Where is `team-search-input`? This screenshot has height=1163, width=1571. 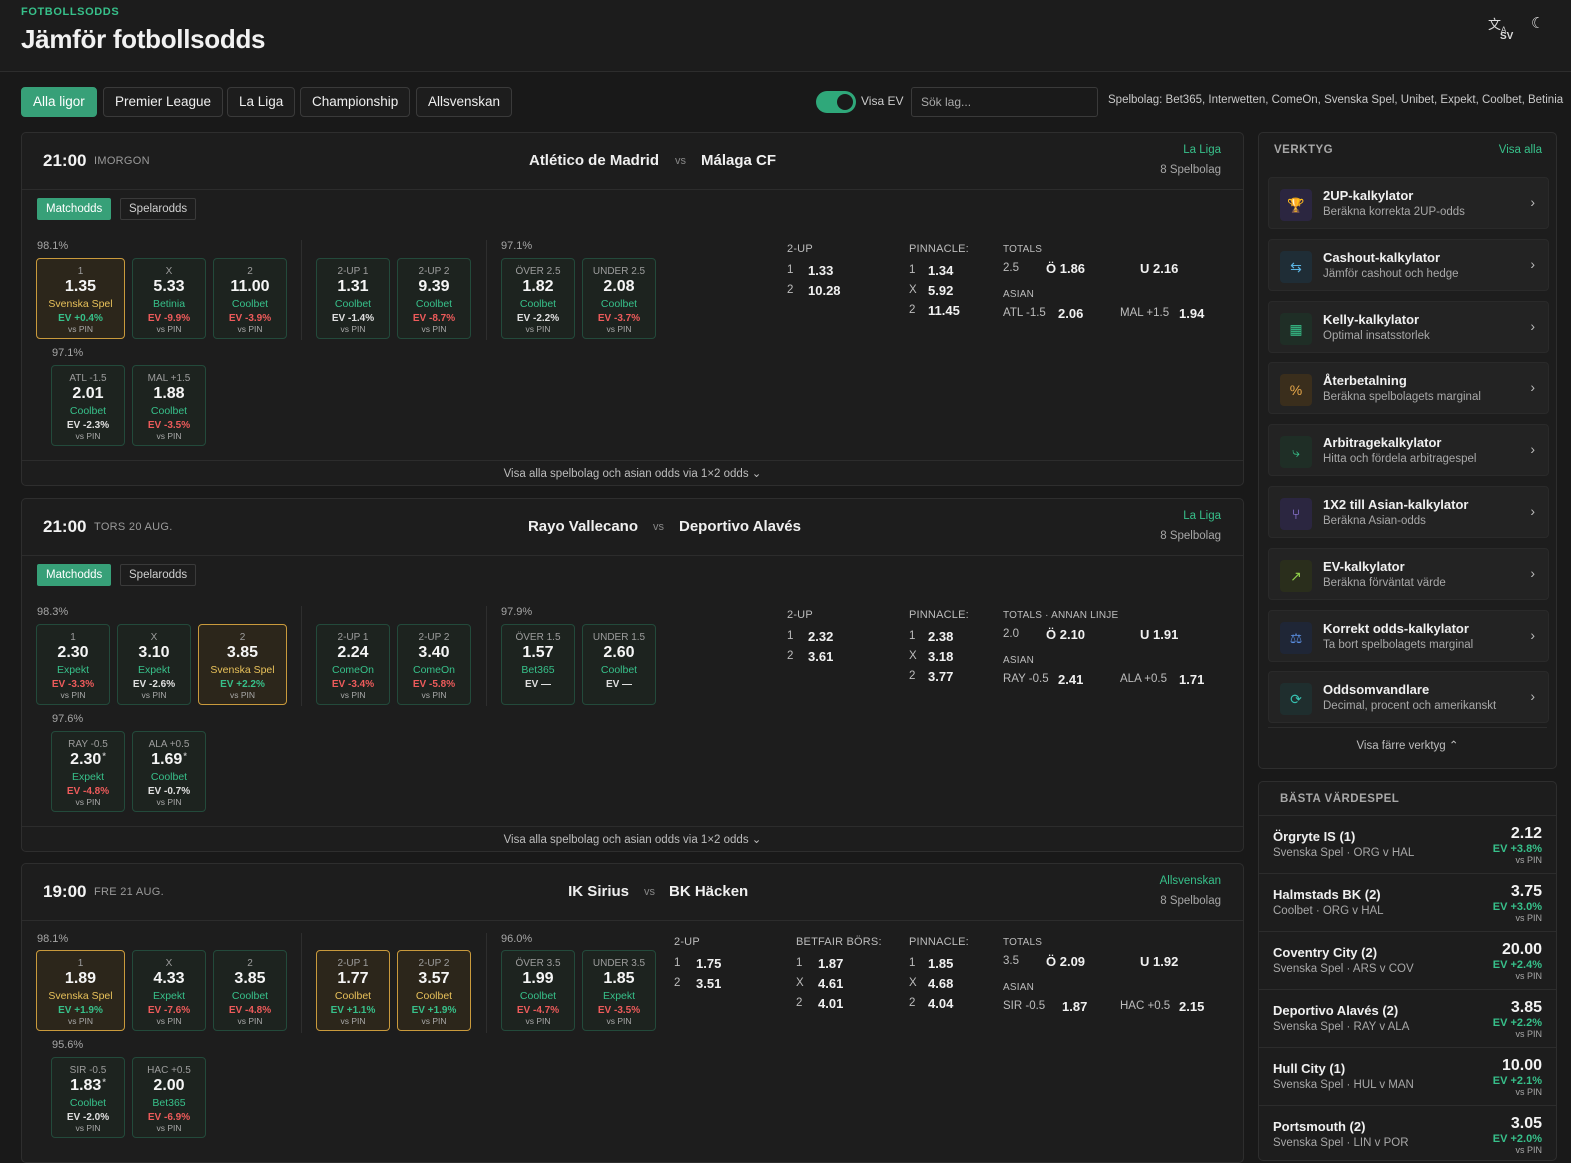 team-search-input is located at coordinates (1004, 102).